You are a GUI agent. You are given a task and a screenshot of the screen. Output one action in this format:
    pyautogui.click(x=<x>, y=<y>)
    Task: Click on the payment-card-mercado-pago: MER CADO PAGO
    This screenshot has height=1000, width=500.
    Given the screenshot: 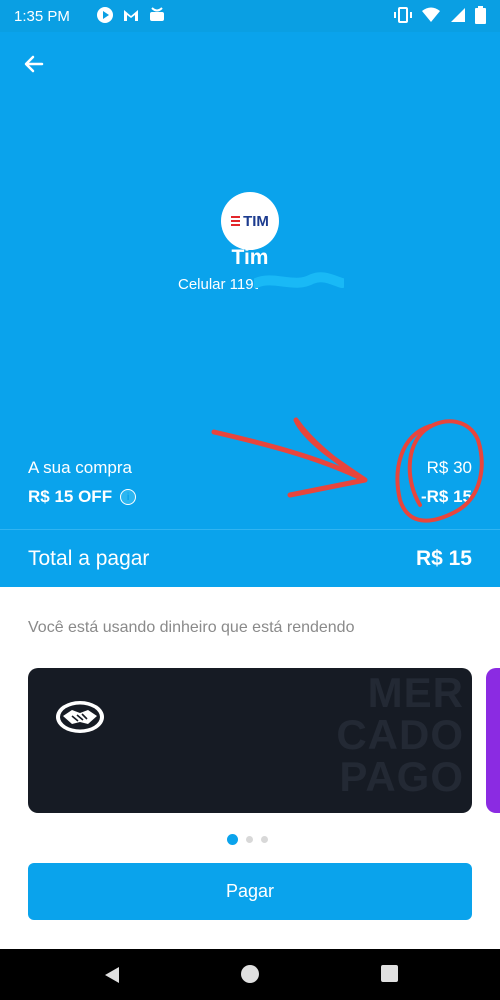 What is the action you would take?
    pyautogui.click(x=250, y=740)
    